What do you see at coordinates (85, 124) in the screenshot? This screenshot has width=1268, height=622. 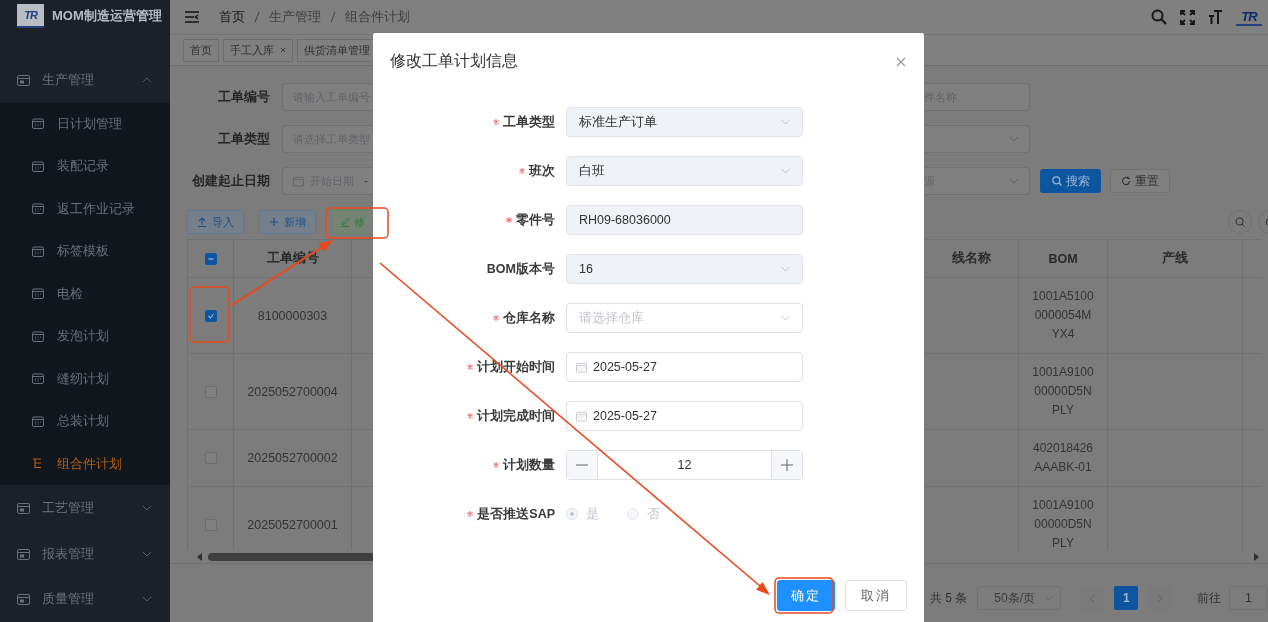 I see `sidebar-submenu-item: 日计划管理` at bounding box center [85, 124].